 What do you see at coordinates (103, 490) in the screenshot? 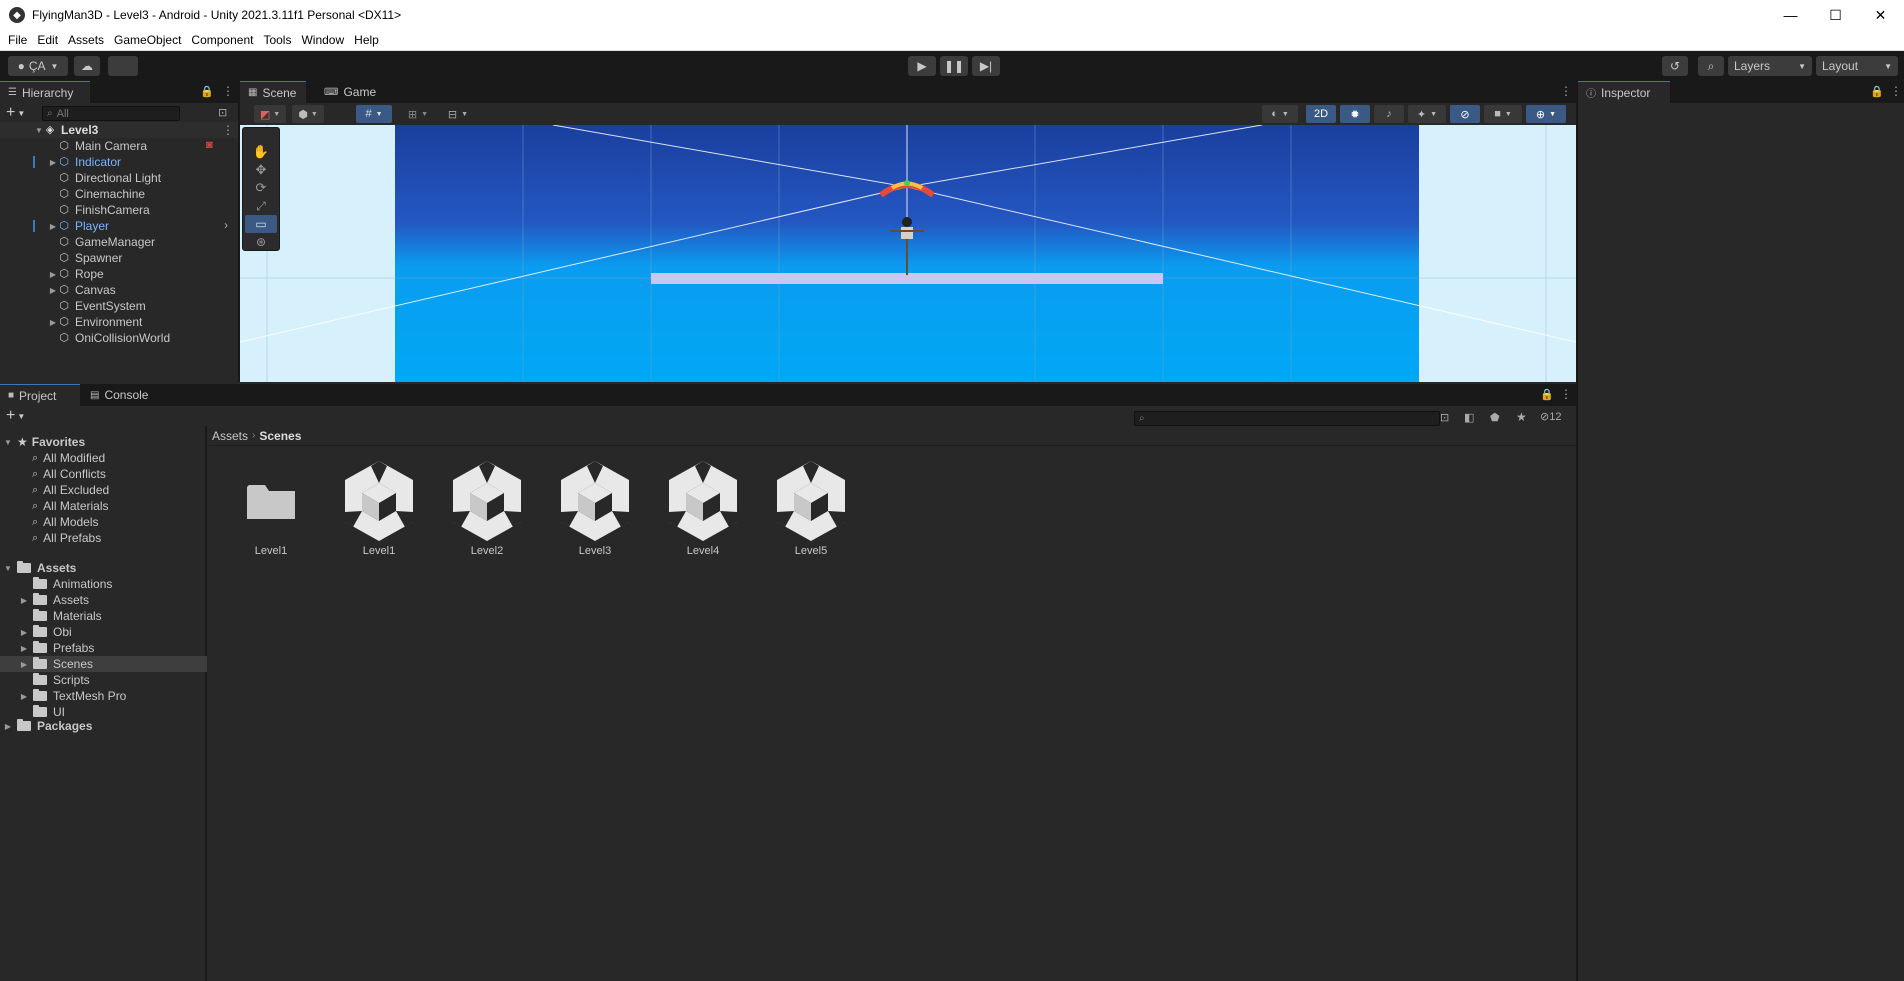
I see `favorite-item: ⌕ All Excluded` at bounding box center [103, 490].